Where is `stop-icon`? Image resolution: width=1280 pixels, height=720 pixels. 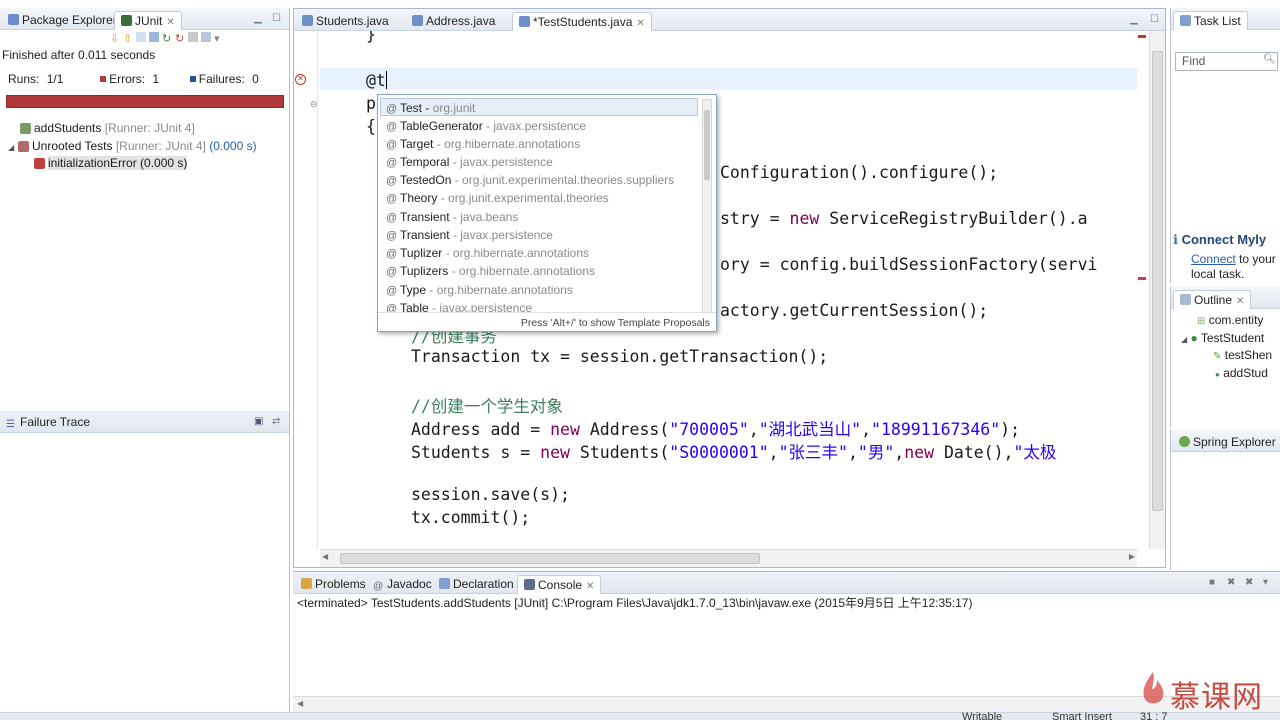
stop-icon is located at coordinates (193, 37).